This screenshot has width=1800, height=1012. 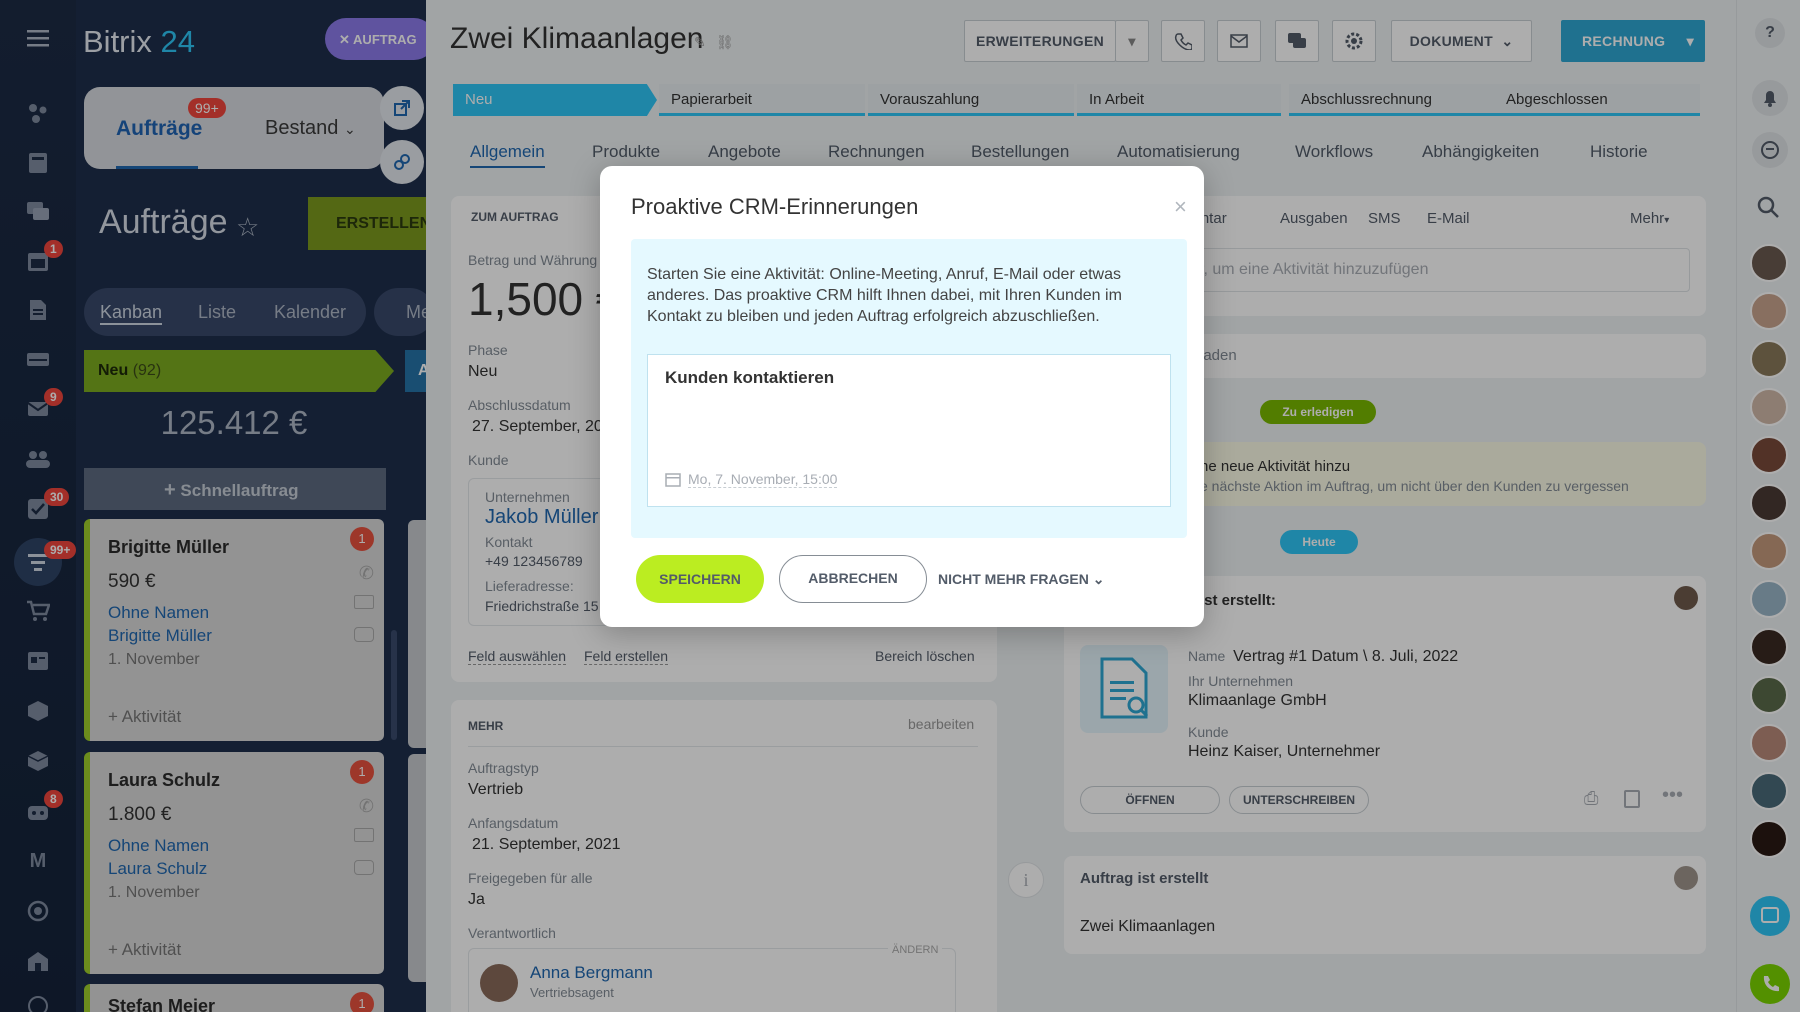 I want to click on calendar-icon, so click(x=673, y=479).